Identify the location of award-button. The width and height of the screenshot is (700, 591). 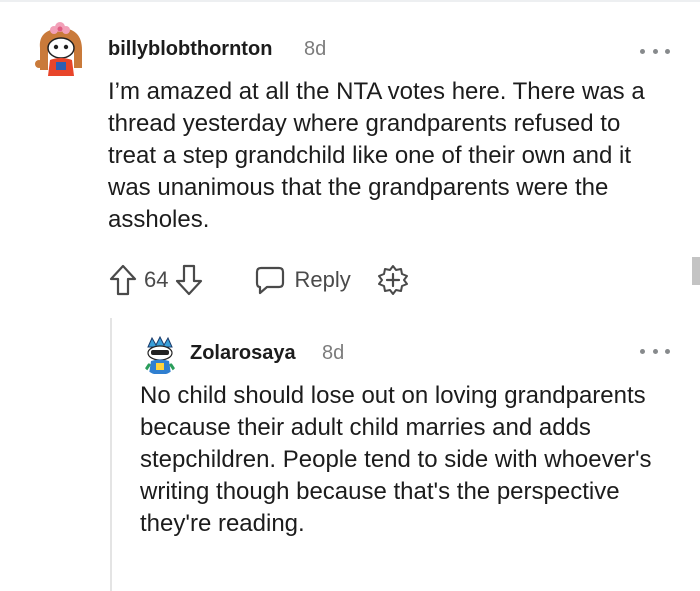
(393, 280).